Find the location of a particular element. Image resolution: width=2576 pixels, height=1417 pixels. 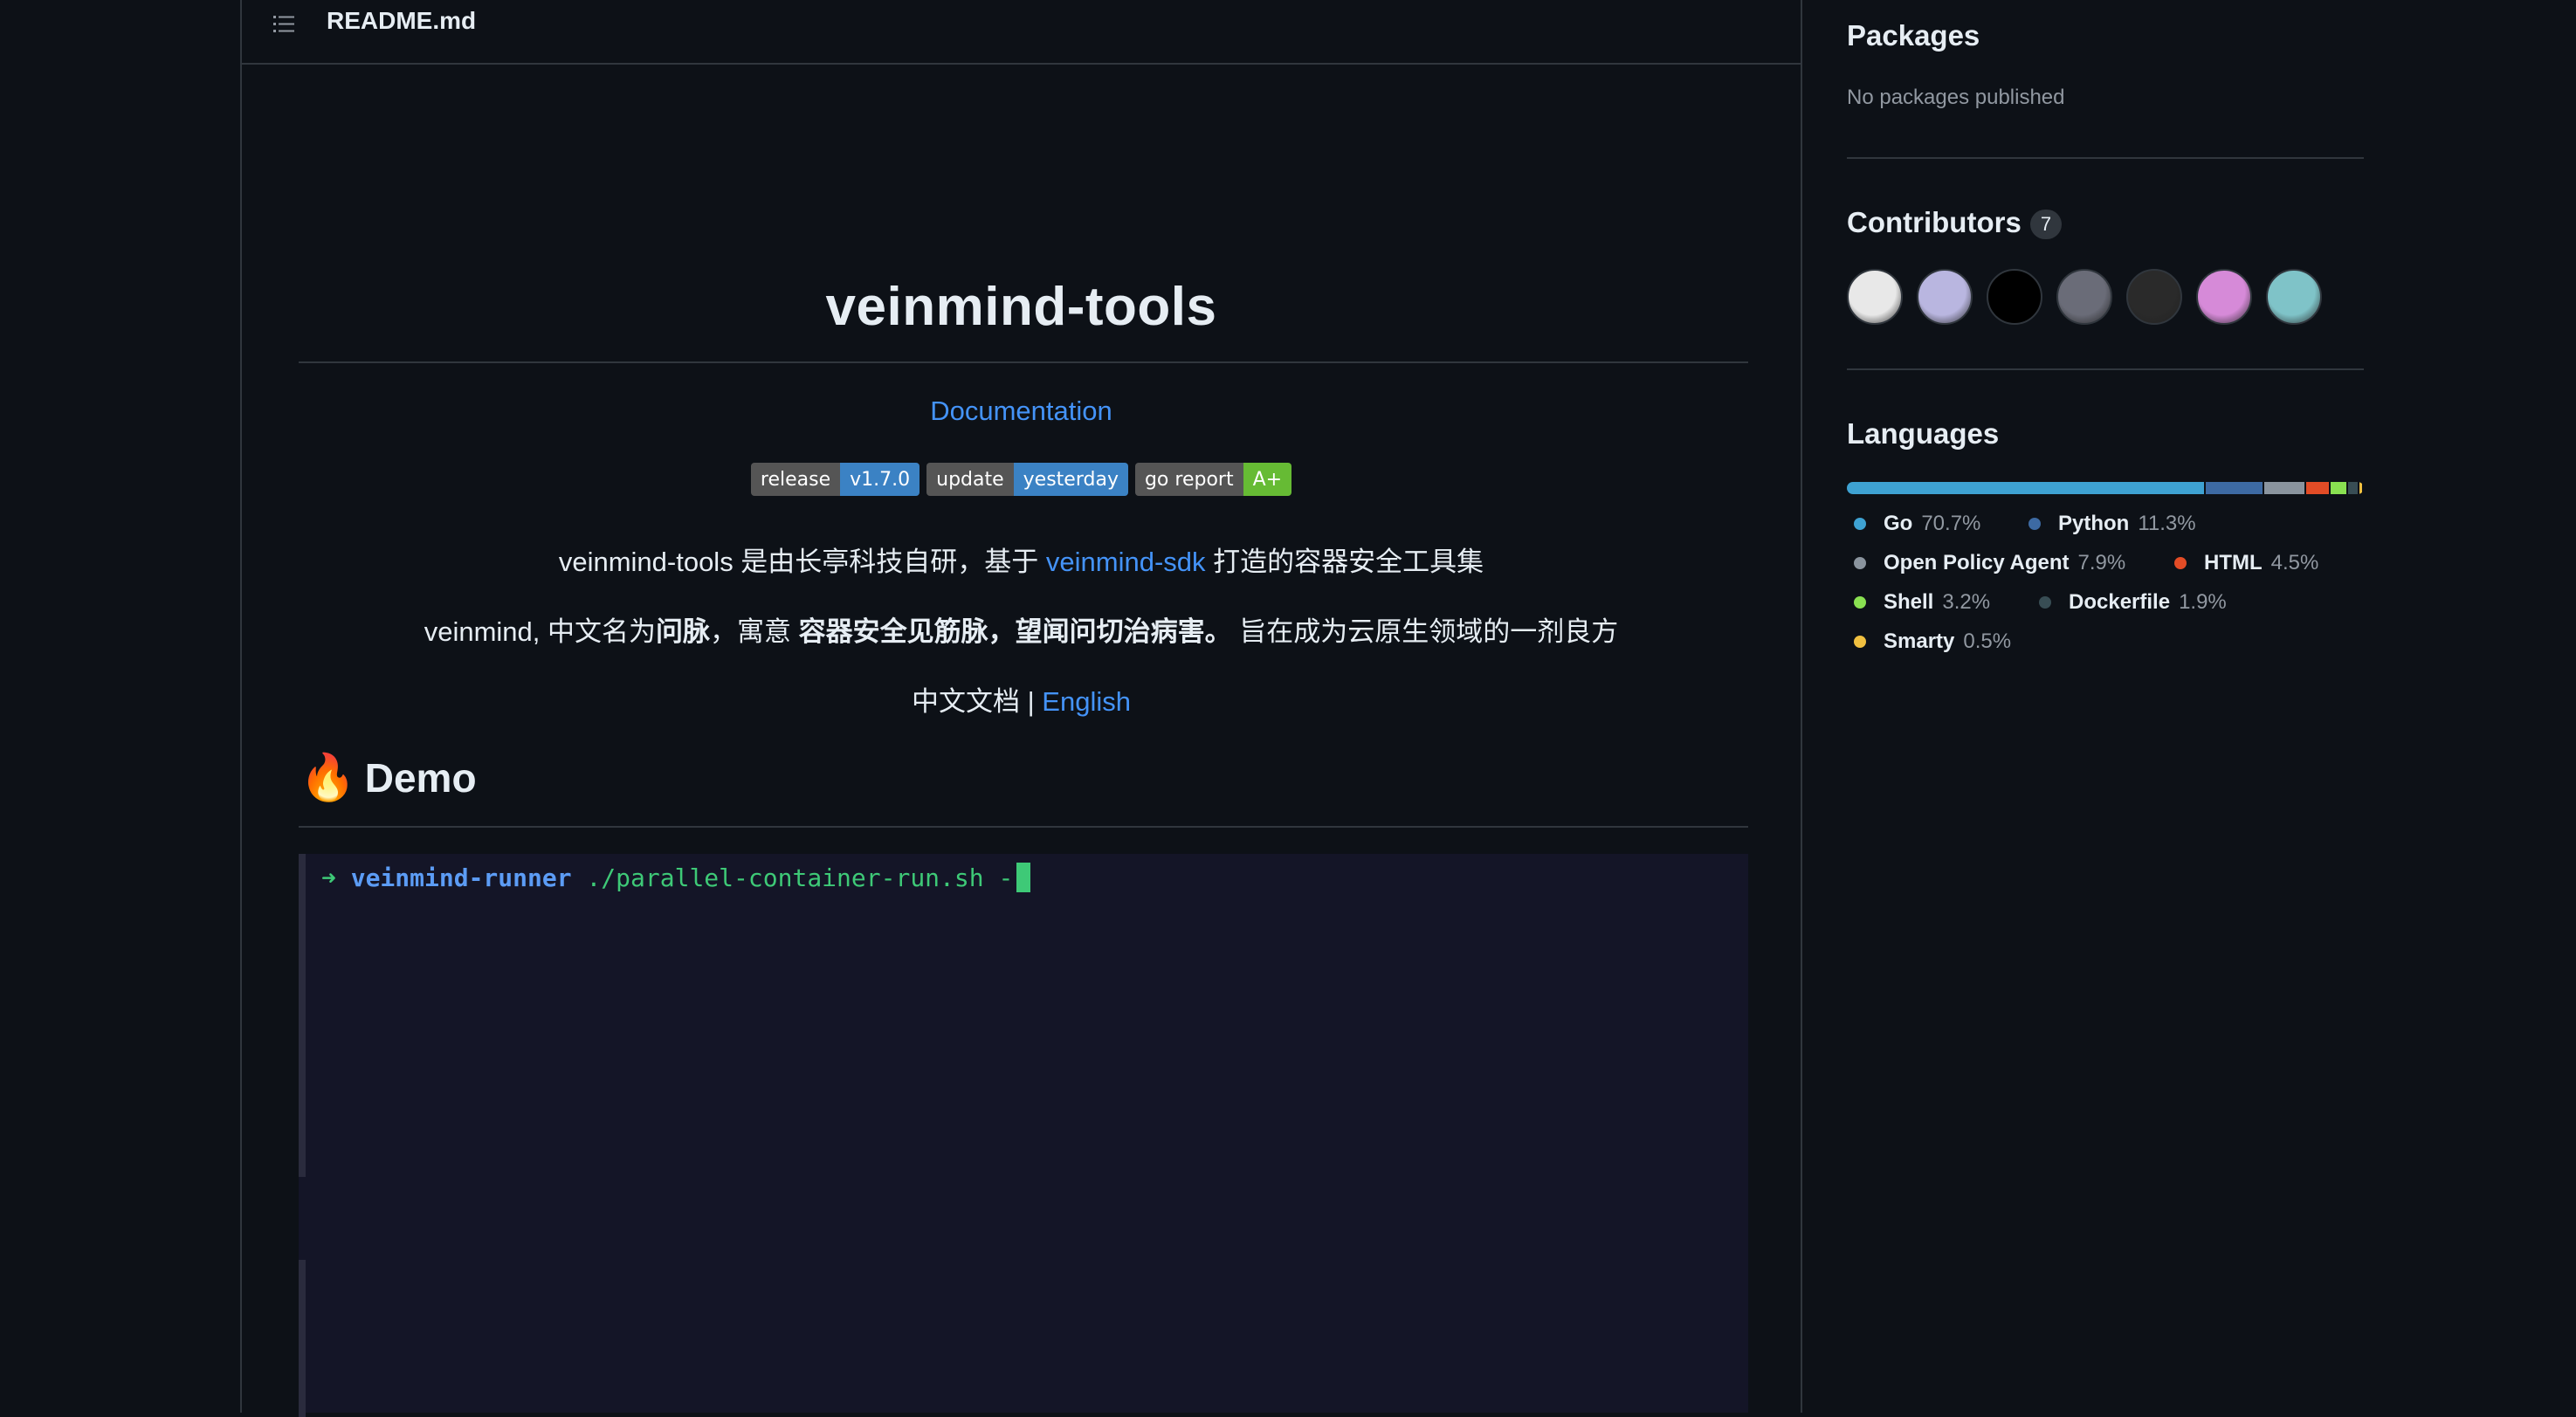

language-item: Open Policy Agent 7.9% is located at coordinates (1986, 563).